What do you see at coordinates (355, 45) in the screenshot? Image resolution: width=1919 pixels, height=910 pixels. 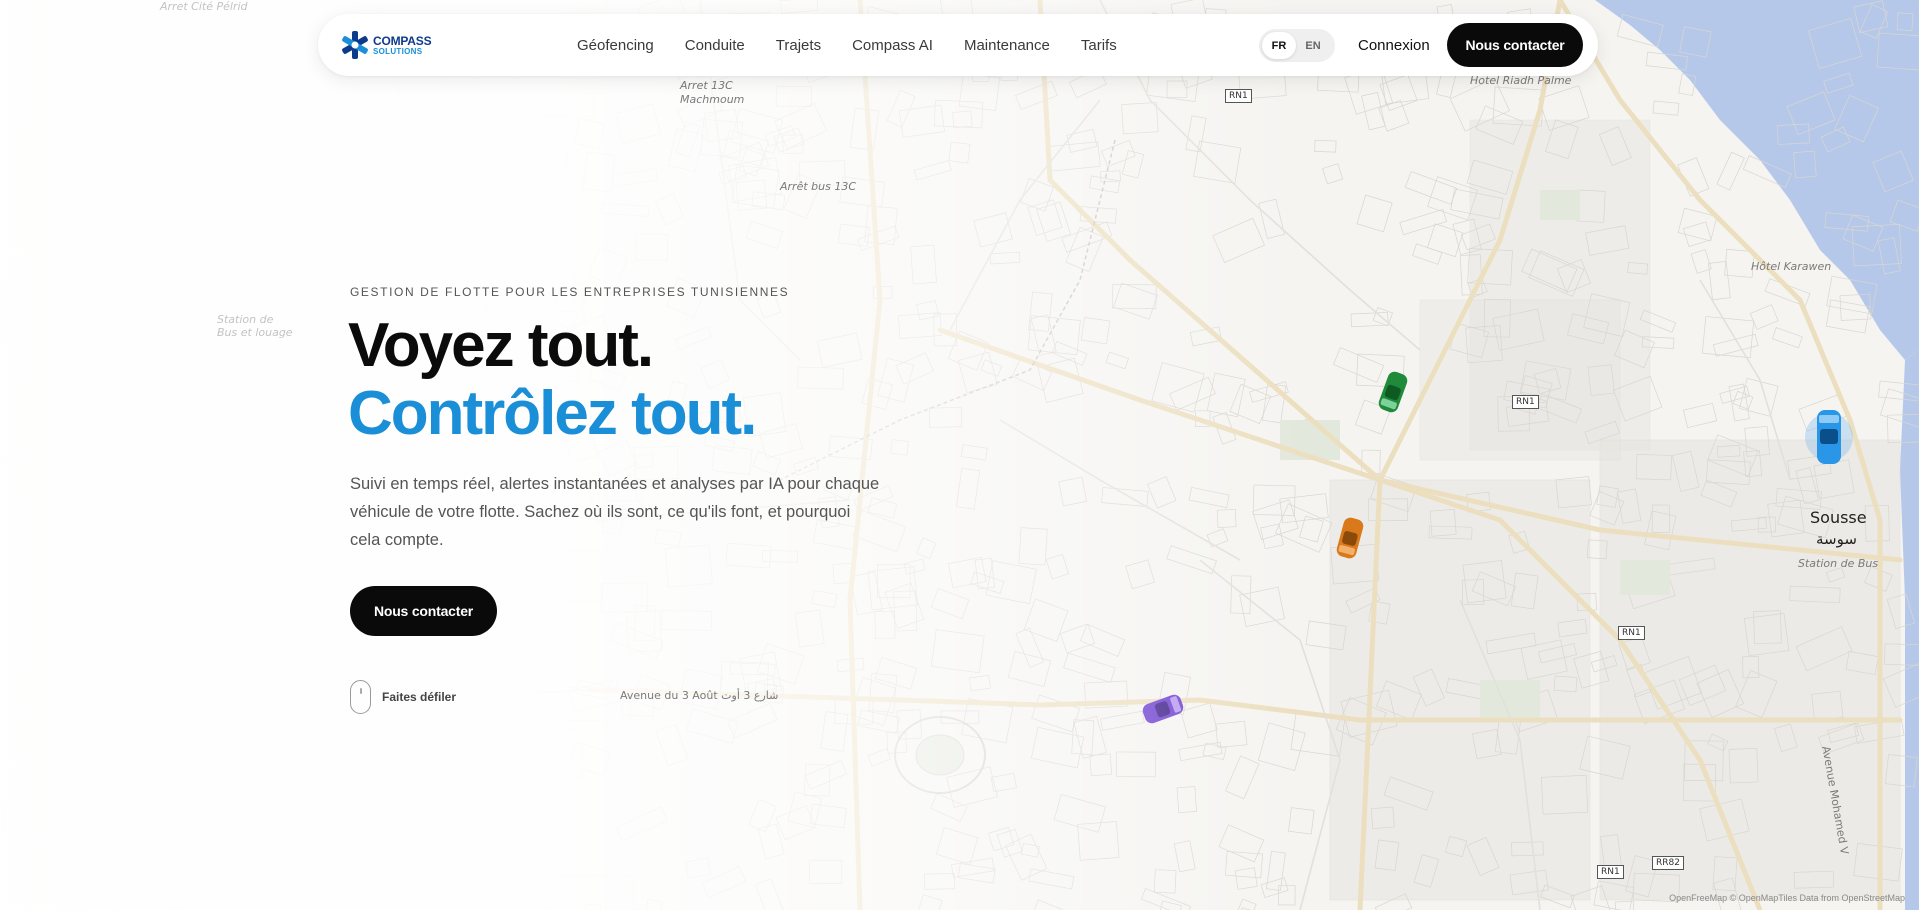 I see `compass-logo-icon` at bounding box center [355, 45].